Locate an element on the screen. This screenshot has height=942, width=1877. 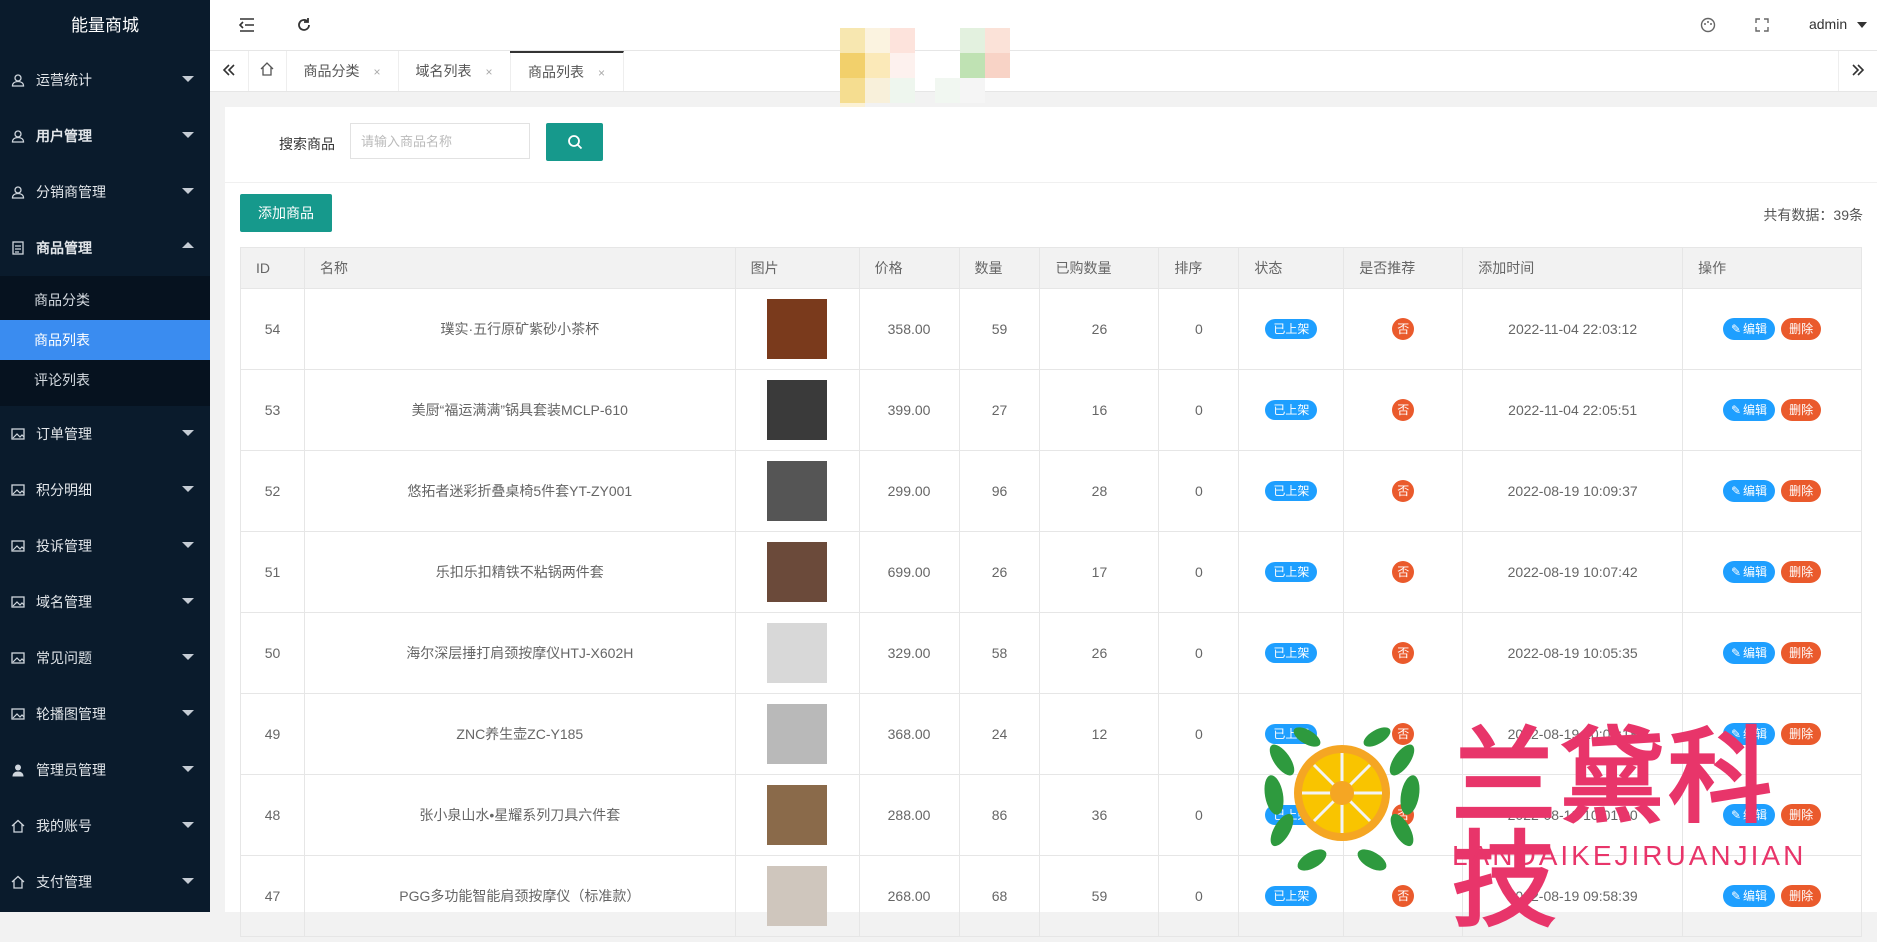
sidebar-item: 分销商管理 is located at coordinates (105, 192).